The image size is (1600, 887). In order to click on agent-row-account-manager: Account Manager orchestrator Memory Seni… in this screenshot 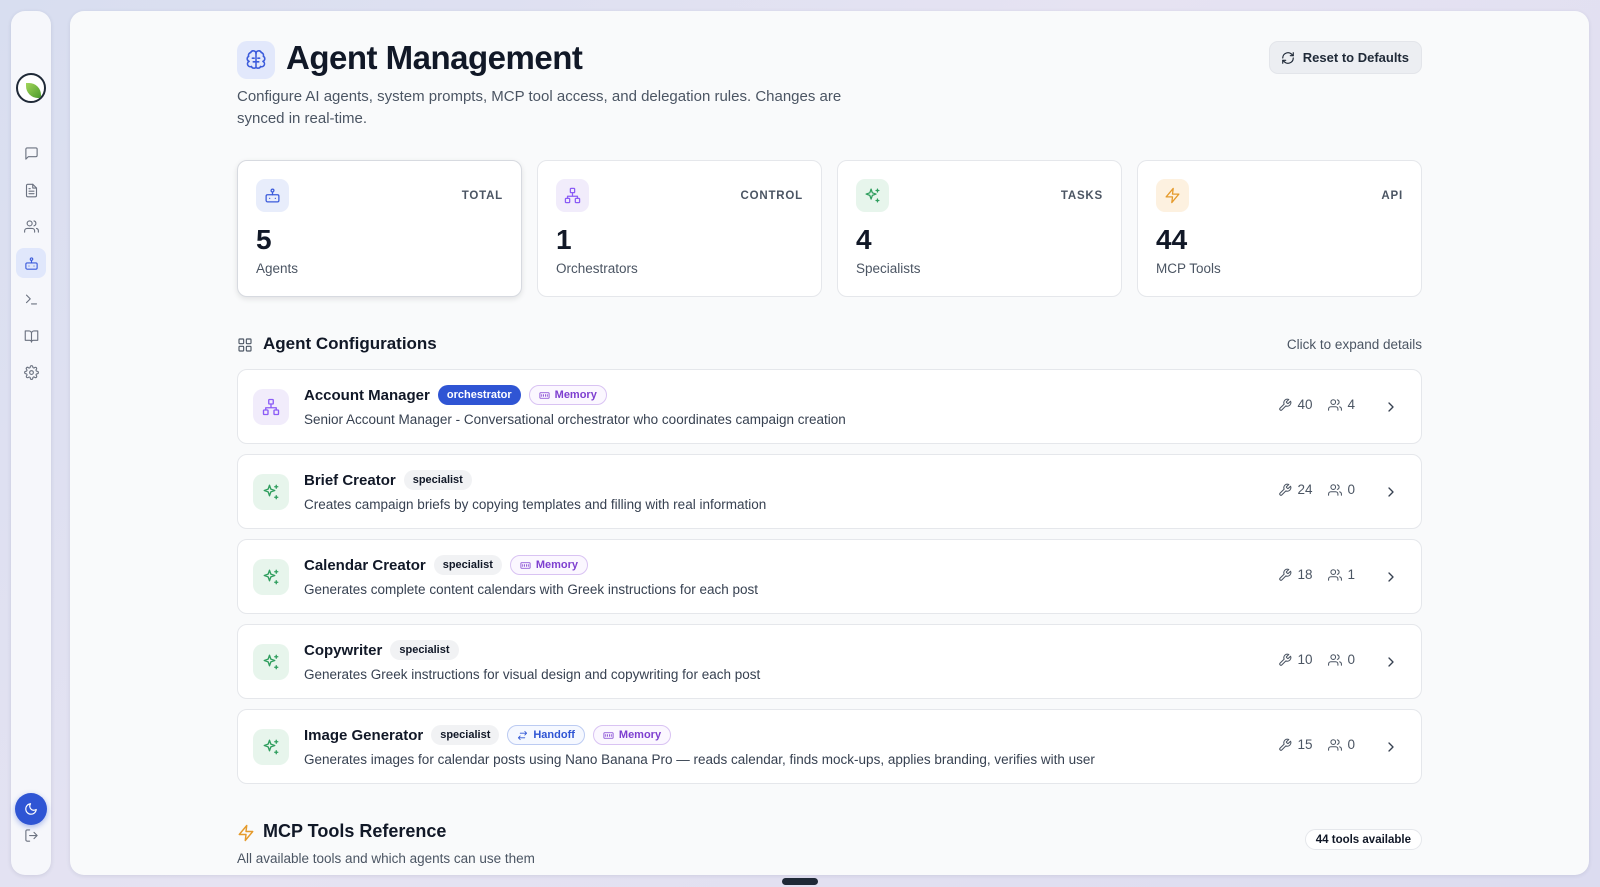, I will do `click(829, 406)`.